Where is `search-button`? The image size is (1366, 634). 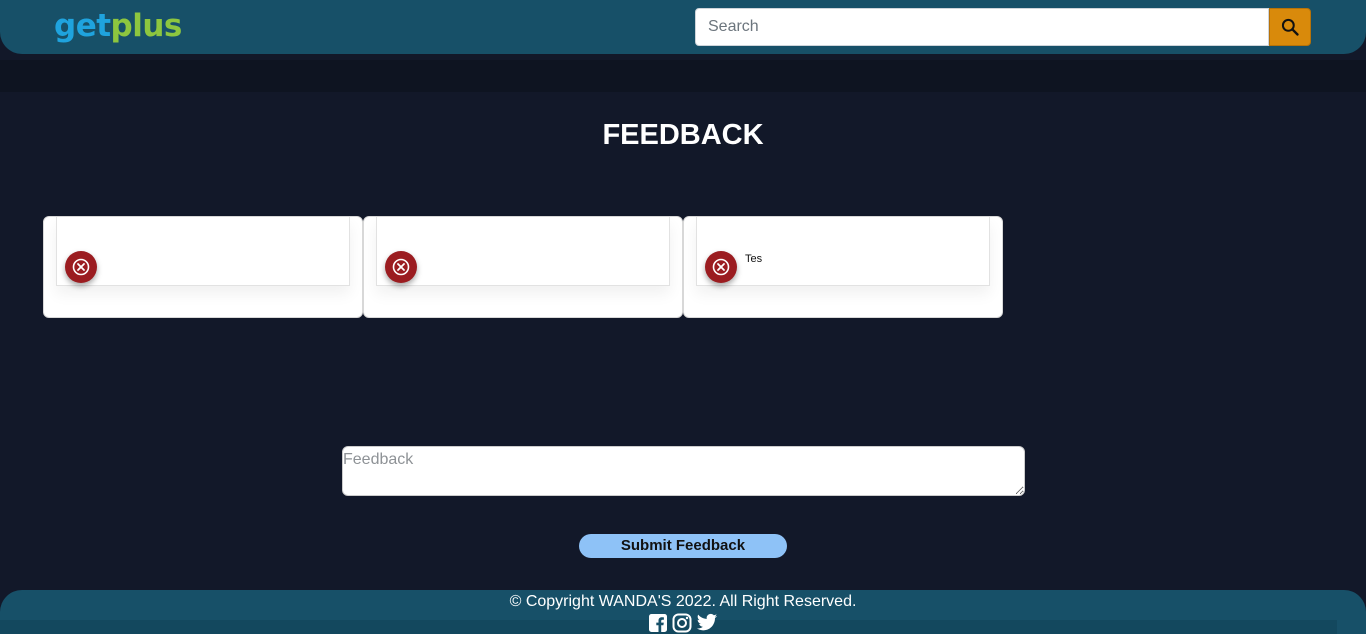
search-button is located at coordinates (1290, 27).